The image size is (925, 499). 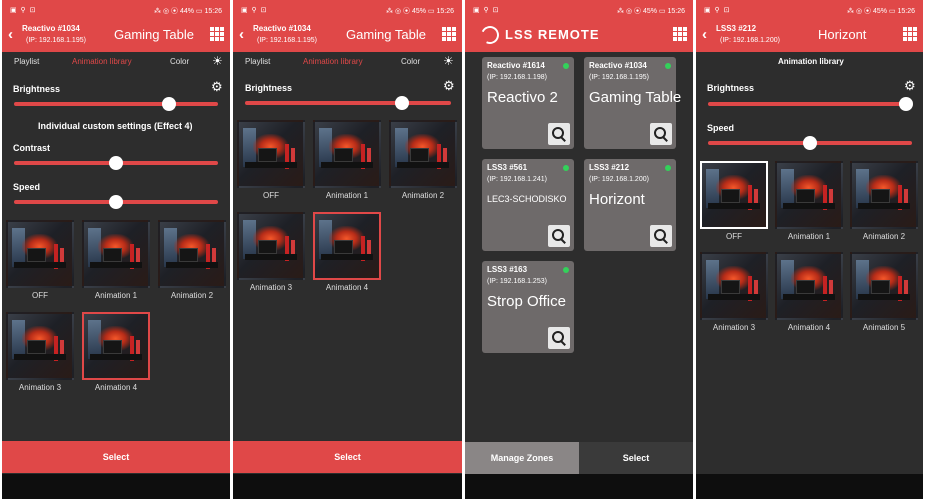 What do you see at coordinates (526, 301) in the screenshot?
I see `card-zone-label: Strop Office` at bounding box center [526, 301].